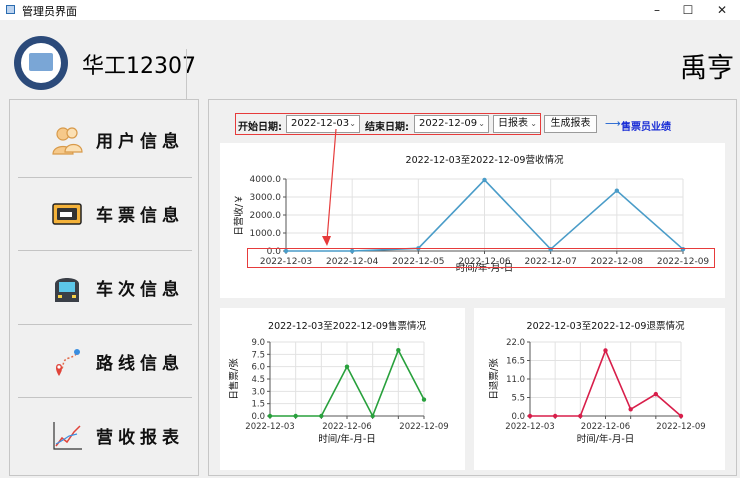  Describe the element at coordinates (485, 160) in the screenshot. I see `chart-title: 2022-12-03至2022-12-09营收情况` at that location.